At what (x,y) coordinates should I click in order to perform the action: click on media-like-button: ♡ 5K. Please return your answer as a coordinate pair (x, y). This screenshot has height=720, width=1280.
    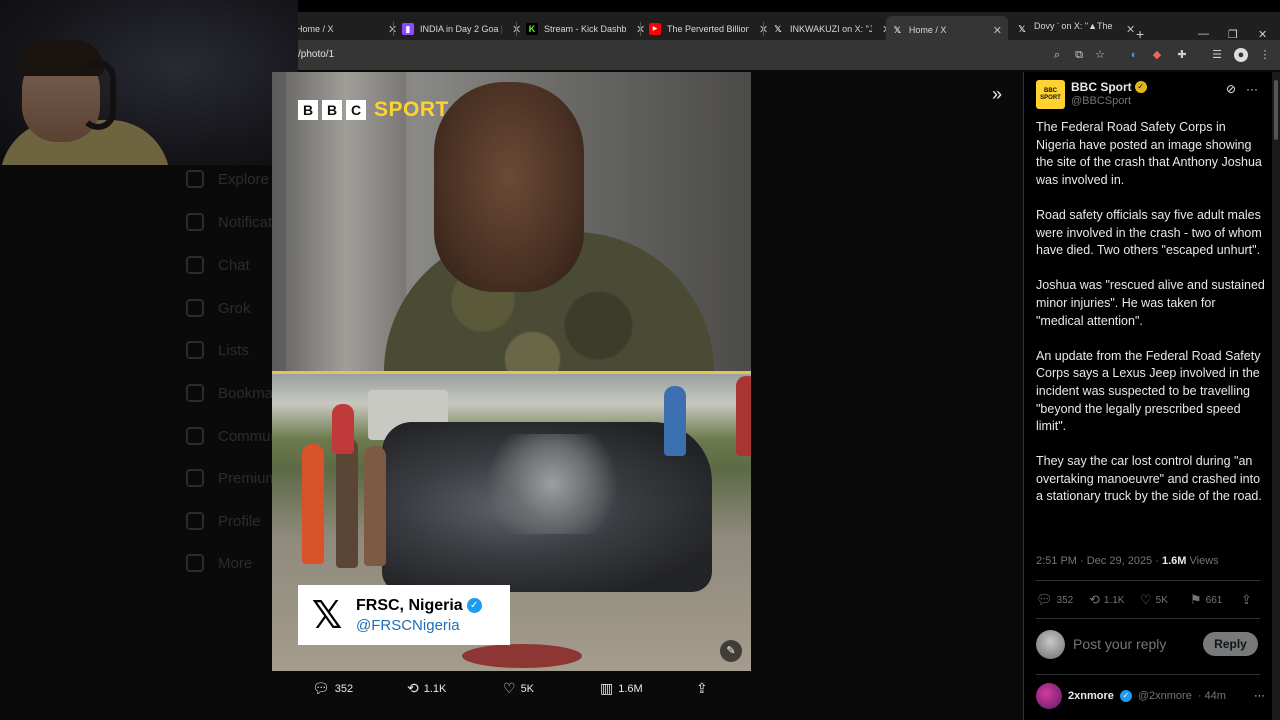
    Looking at the image, I should click on (518, 688).